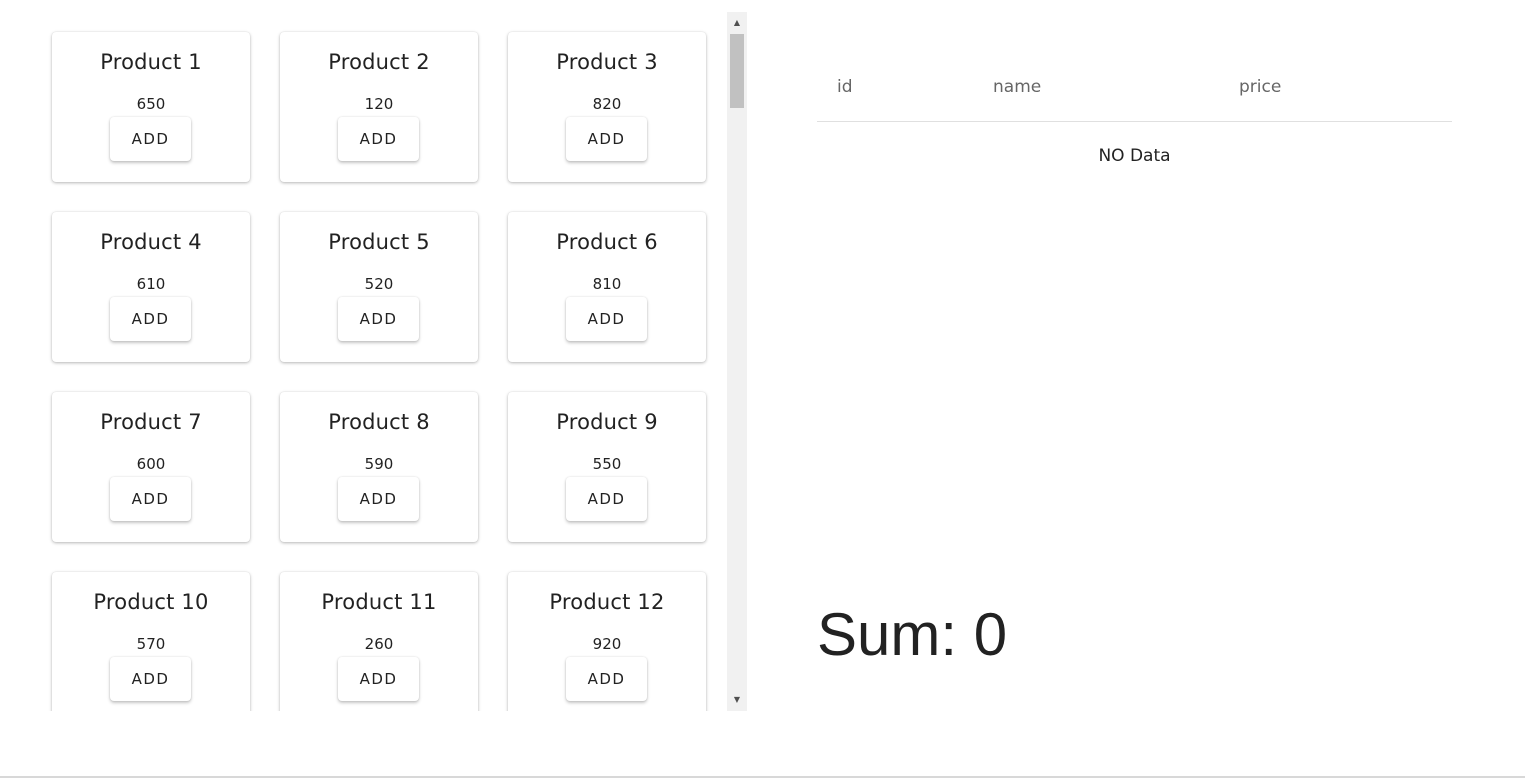 This screenshot has height=778, width=1525. I want to click on product-price: 260, so click(379, 644).